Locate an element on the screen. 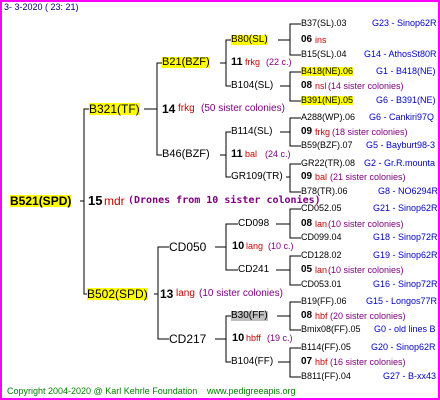  root-queen-number: 15 is located at coordinates (95, 200).